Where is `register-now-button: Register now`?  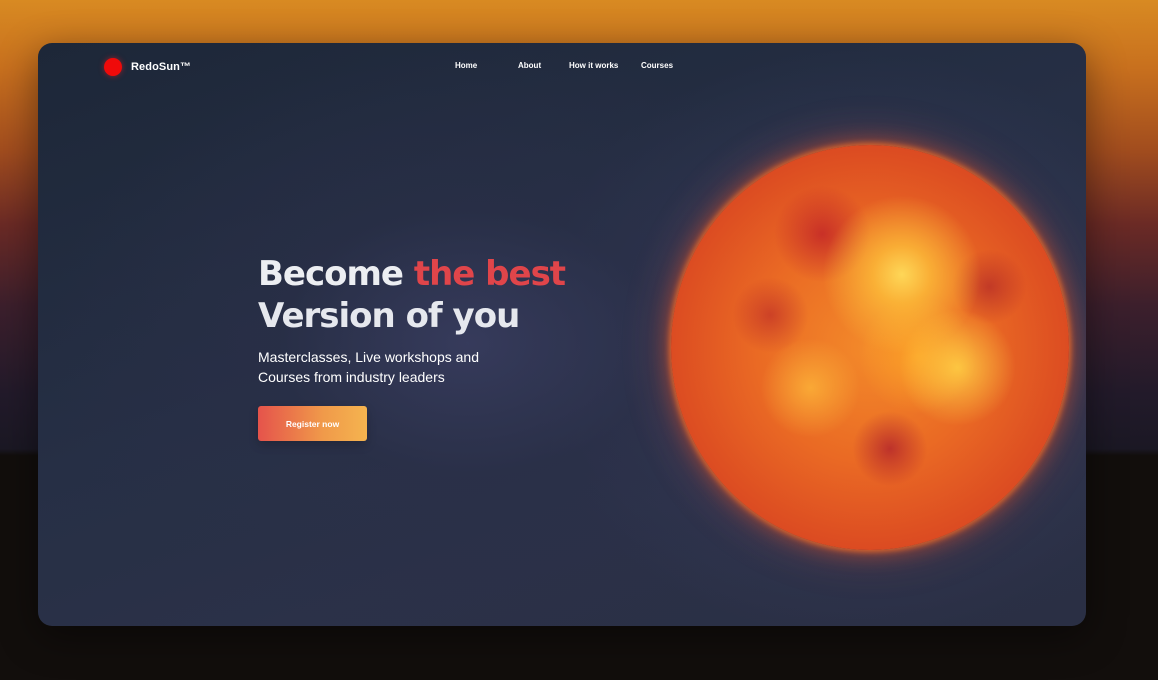
register-now-button: Register now is located at coordinates (312, 423).